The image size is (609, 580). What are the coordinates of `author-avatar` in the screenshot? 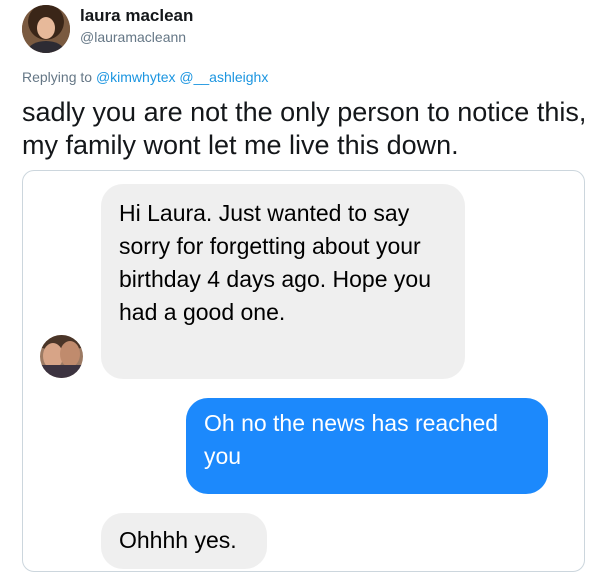 It's located at (46, 29).